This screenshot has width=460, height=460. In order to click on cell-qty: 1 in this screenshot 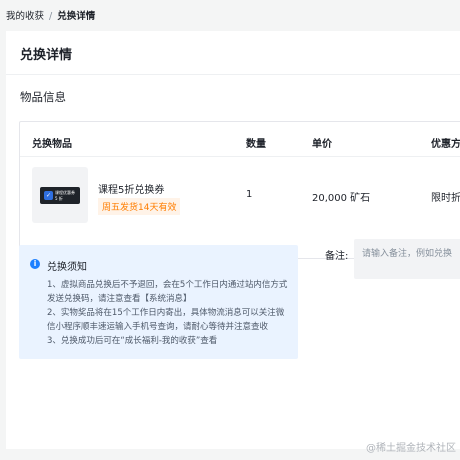, I will do `click(249, 194)`.